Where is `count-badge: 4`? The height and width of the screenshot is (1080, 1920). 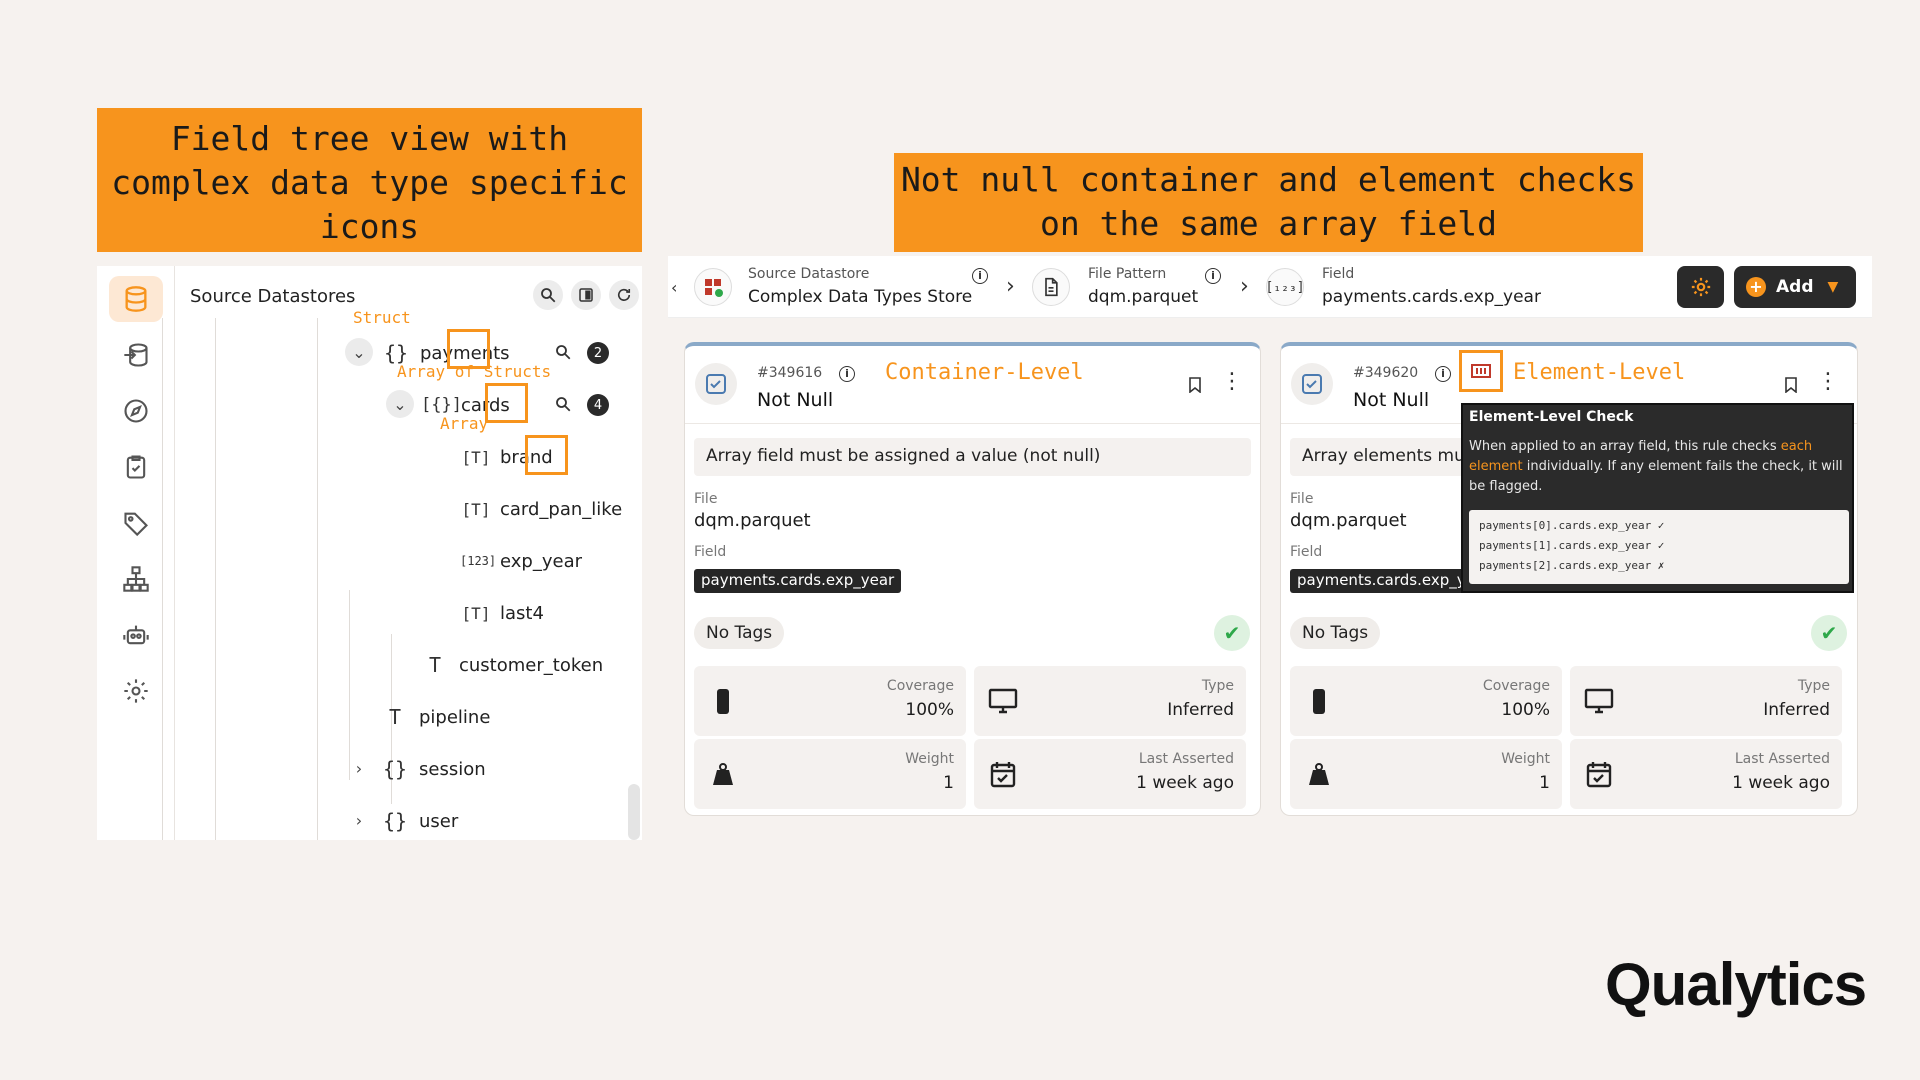 count-badge: 4 is located at coordinates (598, 405).